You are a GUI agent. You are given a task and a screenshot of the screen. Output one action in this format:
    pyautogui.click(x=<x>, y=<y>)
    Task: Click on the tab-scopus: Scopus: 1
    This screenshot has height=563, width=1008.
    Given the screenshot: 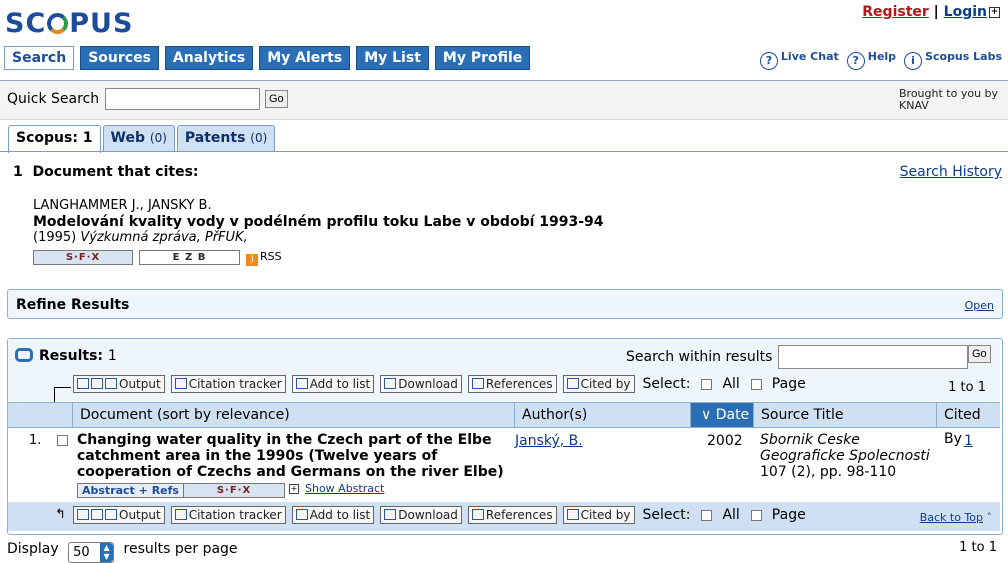 What is the action you would take?
    pyautogui.click(x=54, y=139)
    